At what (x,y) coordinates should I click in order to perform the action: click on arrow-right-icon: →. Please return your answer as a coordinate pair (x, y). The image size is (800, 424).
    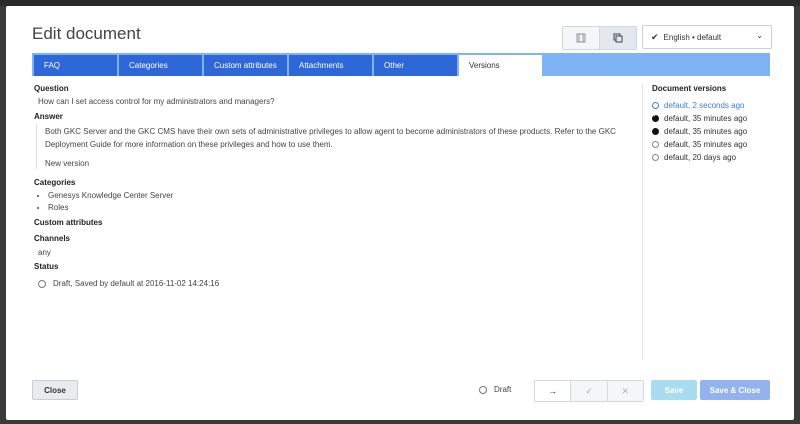
    Looking at the image, I should click on (553, 391).